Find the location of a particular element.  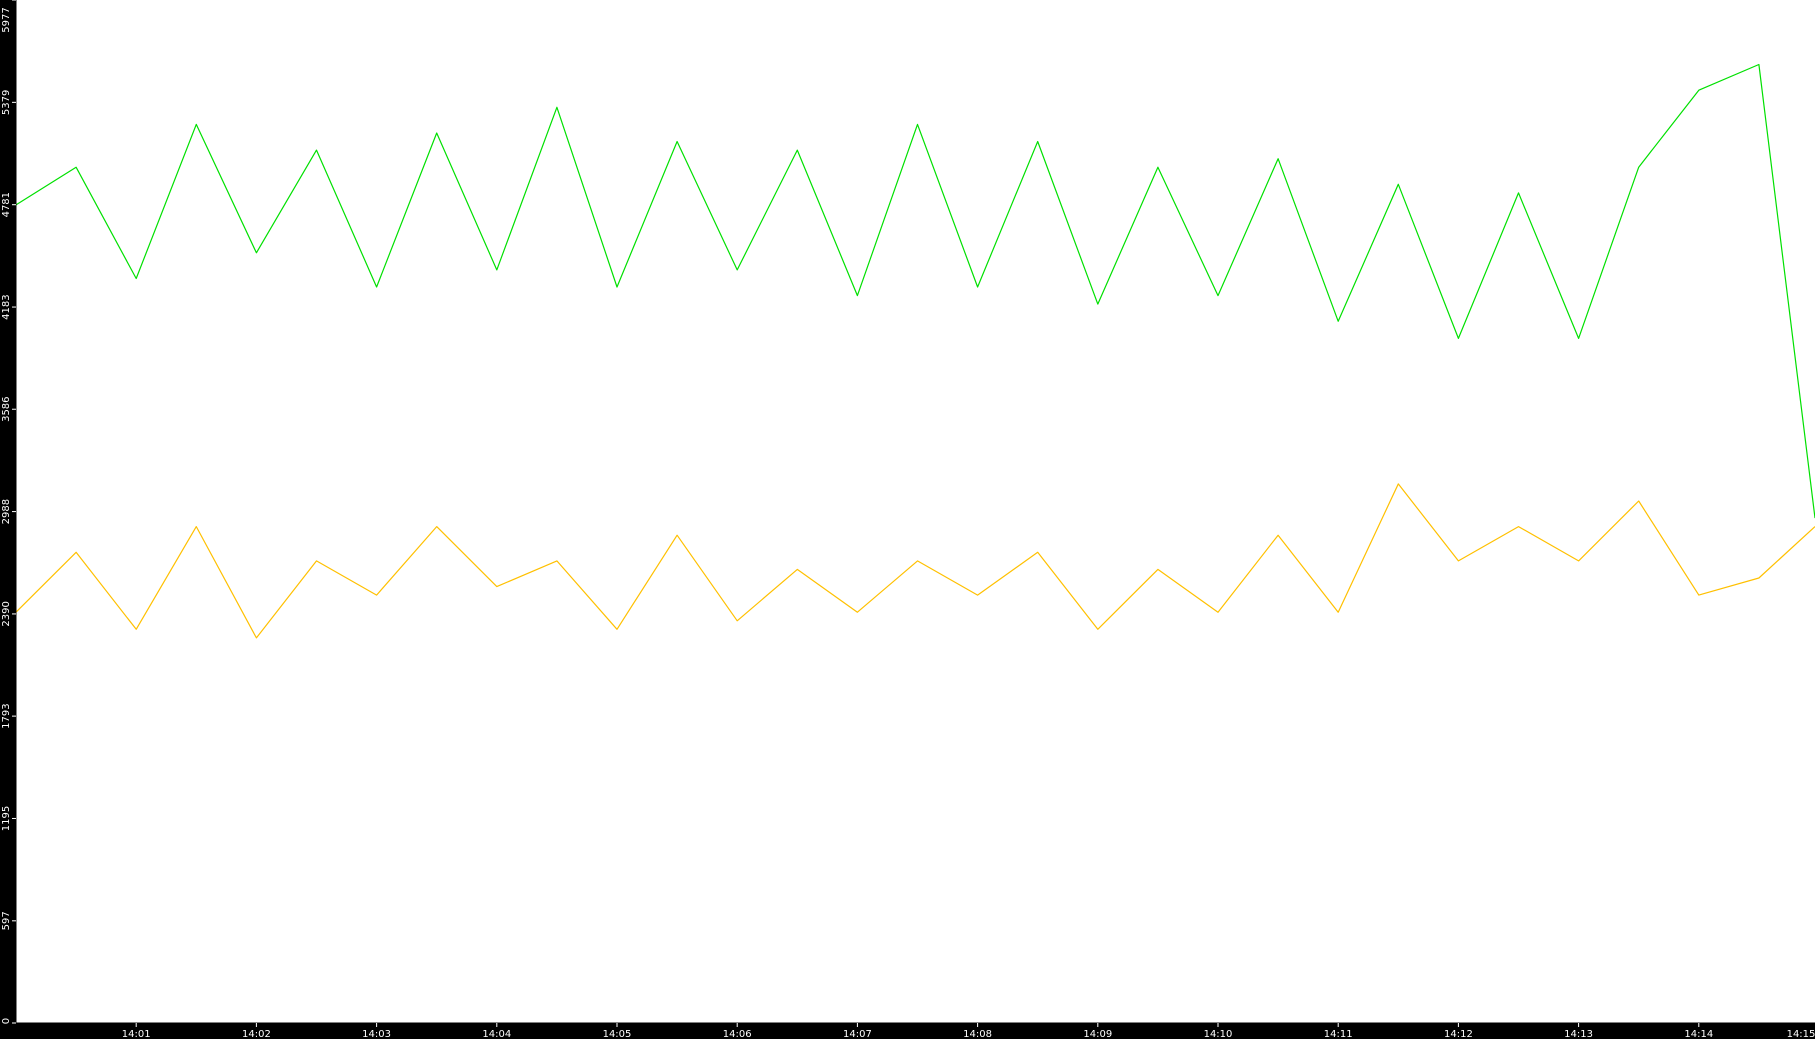

x-tick-label: 14:11 is located at coordinates (1338, 1034).